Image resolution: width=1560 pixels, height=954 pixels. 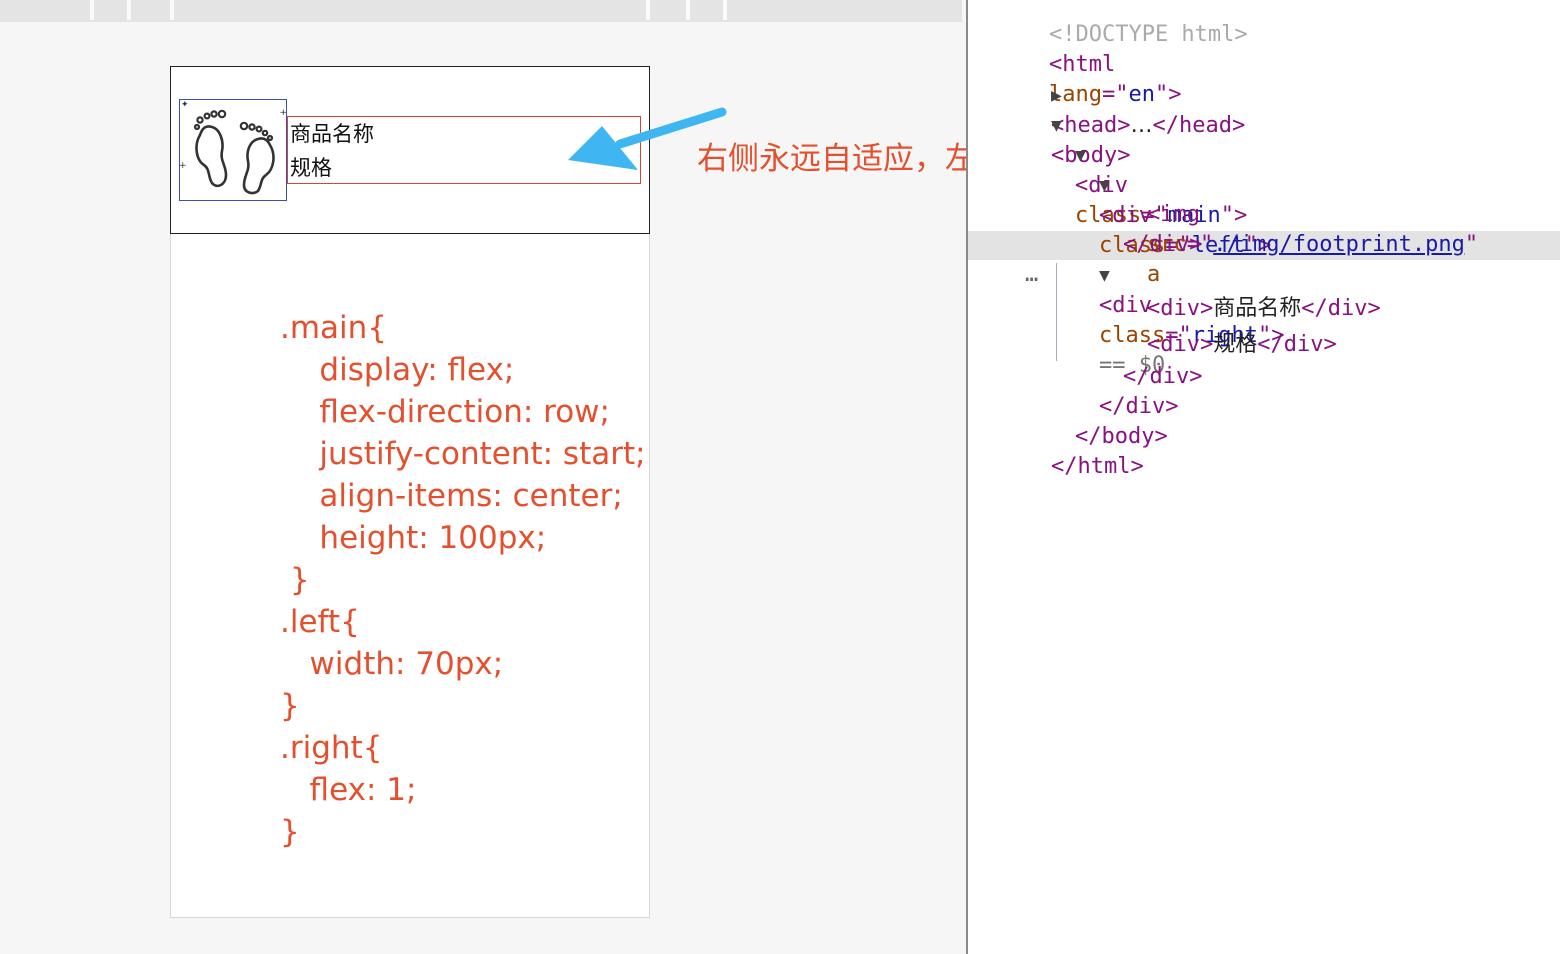 What do you see at coordinates (1112, 390) in the screenshot?
I see `dom-close-div-main: </div>` at bounding box center [1112, 390].